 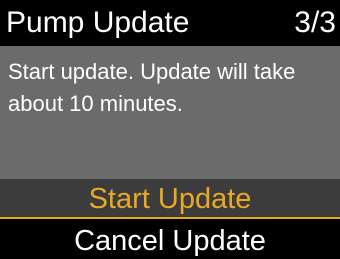 I want to click on page-title: Pump Update, so click(x=98, y=22).